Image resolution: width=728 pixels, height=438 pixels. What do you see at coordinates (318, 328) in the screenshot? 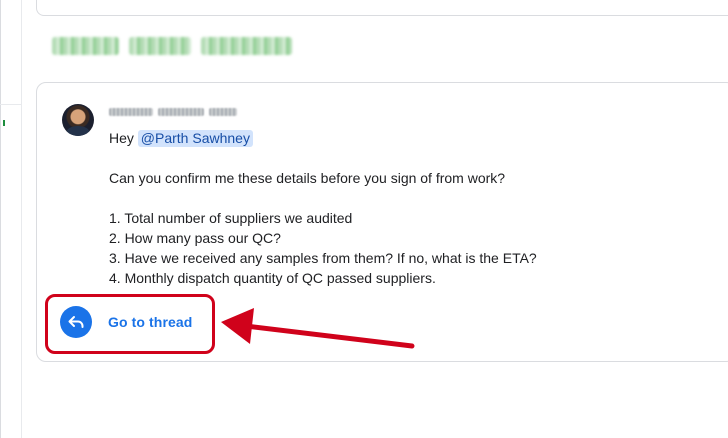
I see `annotation-arrow` at bounding box center [318, 328].